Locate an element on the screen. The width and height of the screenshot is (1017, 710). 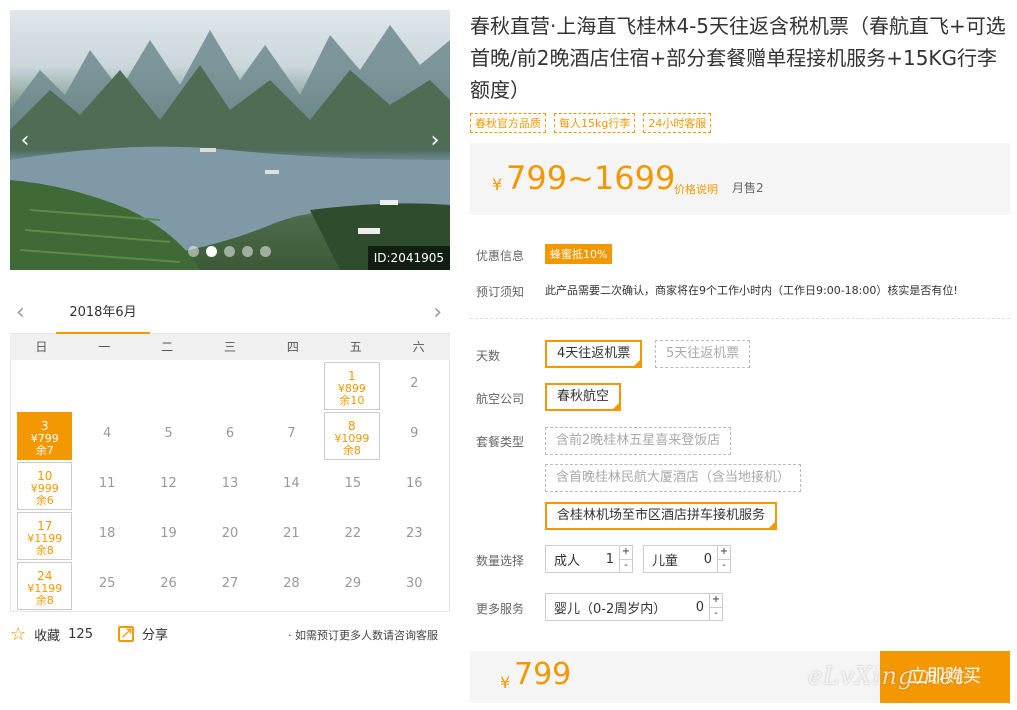
adult-label: 成人 is located at coordinates (567, 561).